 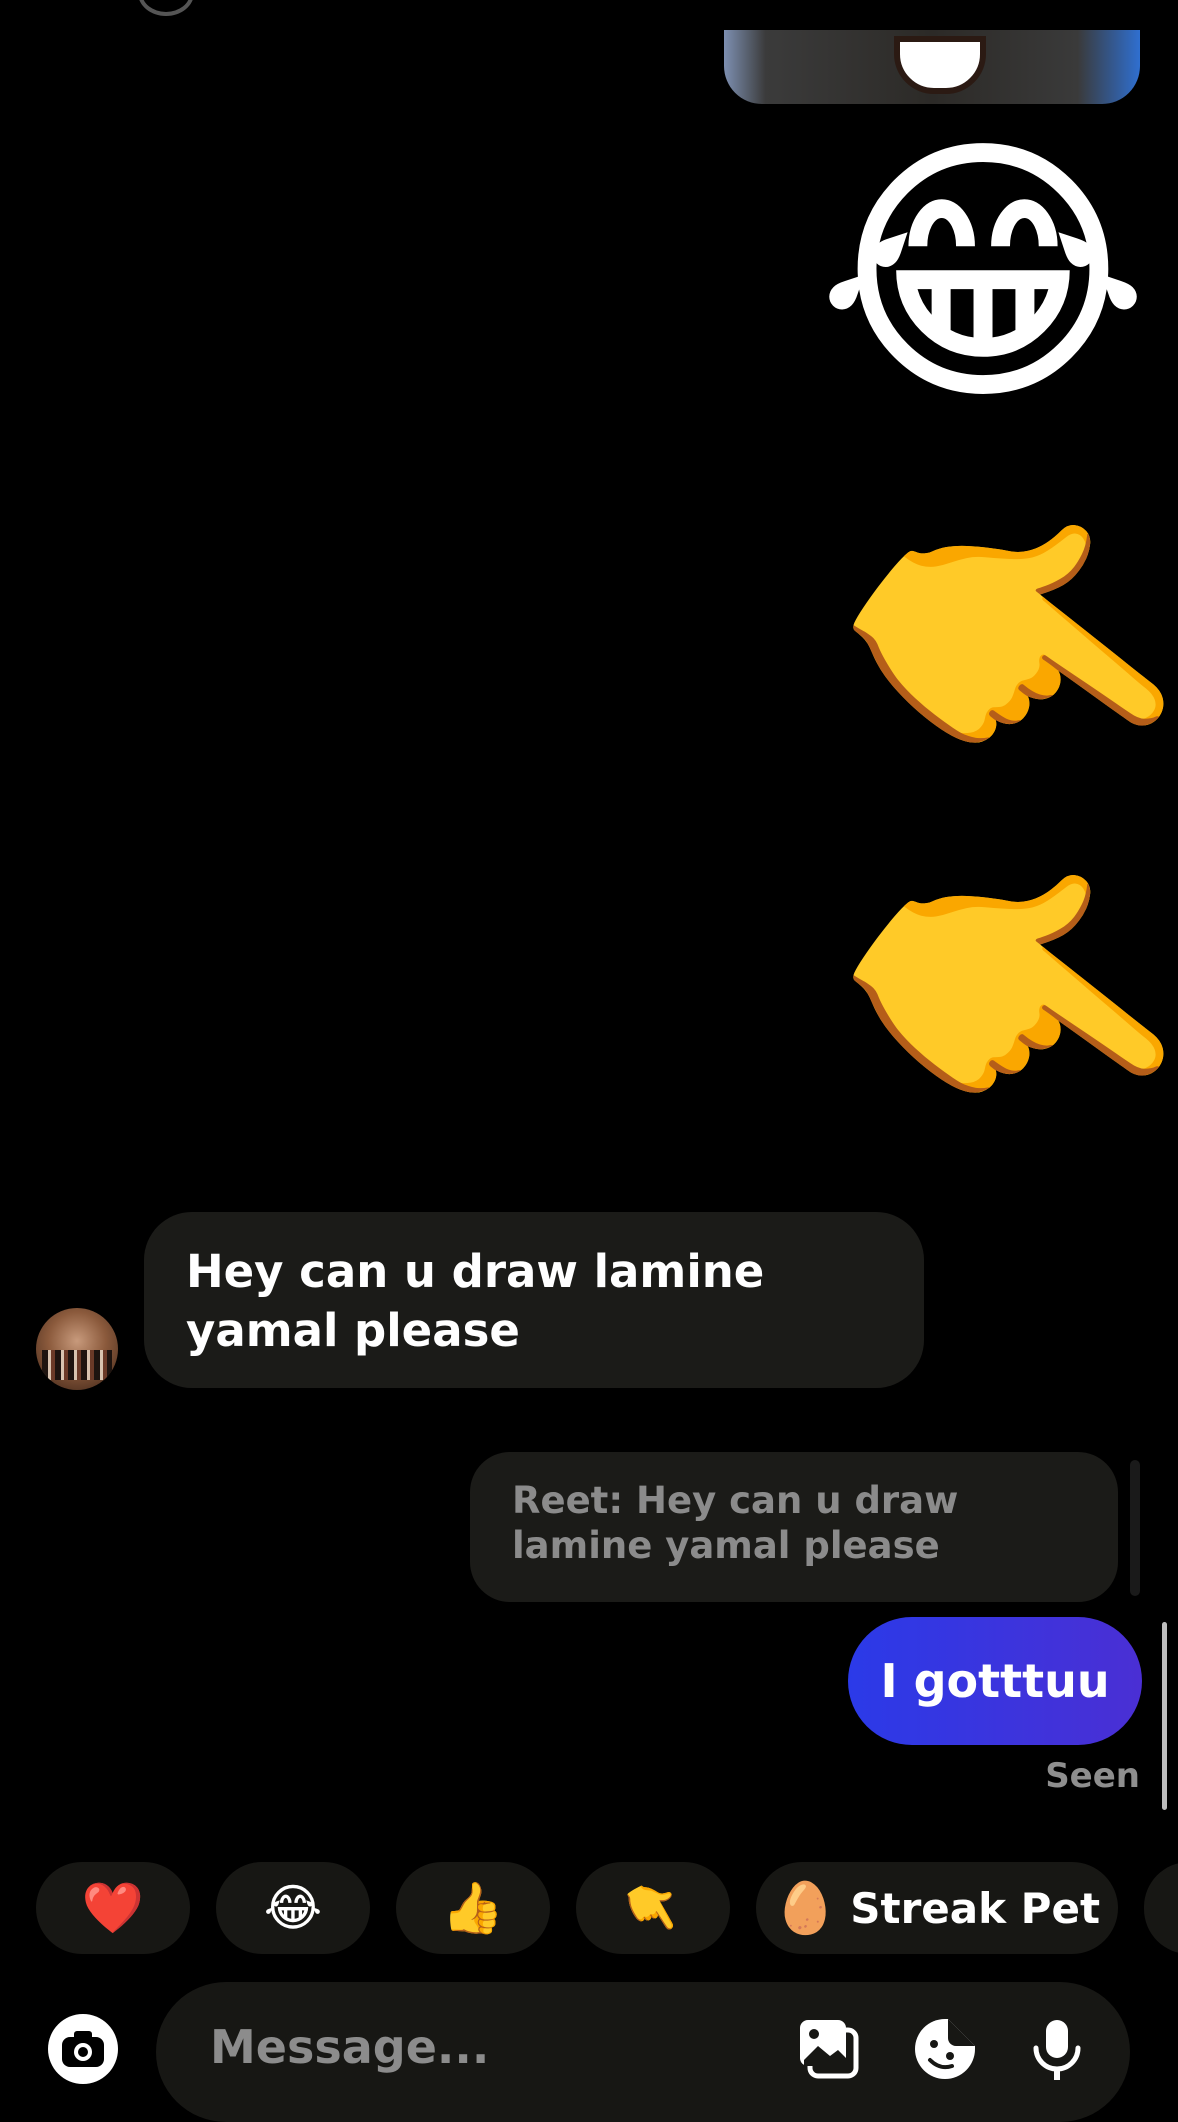 I want to click on quick-reaction-thumbs-up: 👍, so click(x=473, y=1908).